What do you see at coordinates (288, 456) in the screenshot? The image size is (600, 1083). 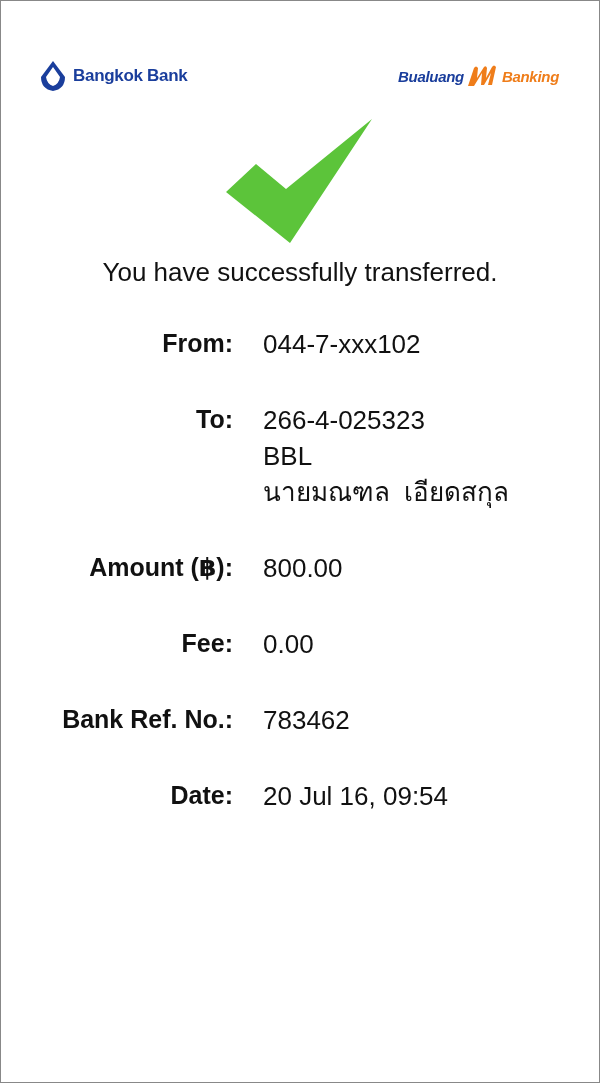 I see `field-value: BBL` at bounding box center [288, 456].